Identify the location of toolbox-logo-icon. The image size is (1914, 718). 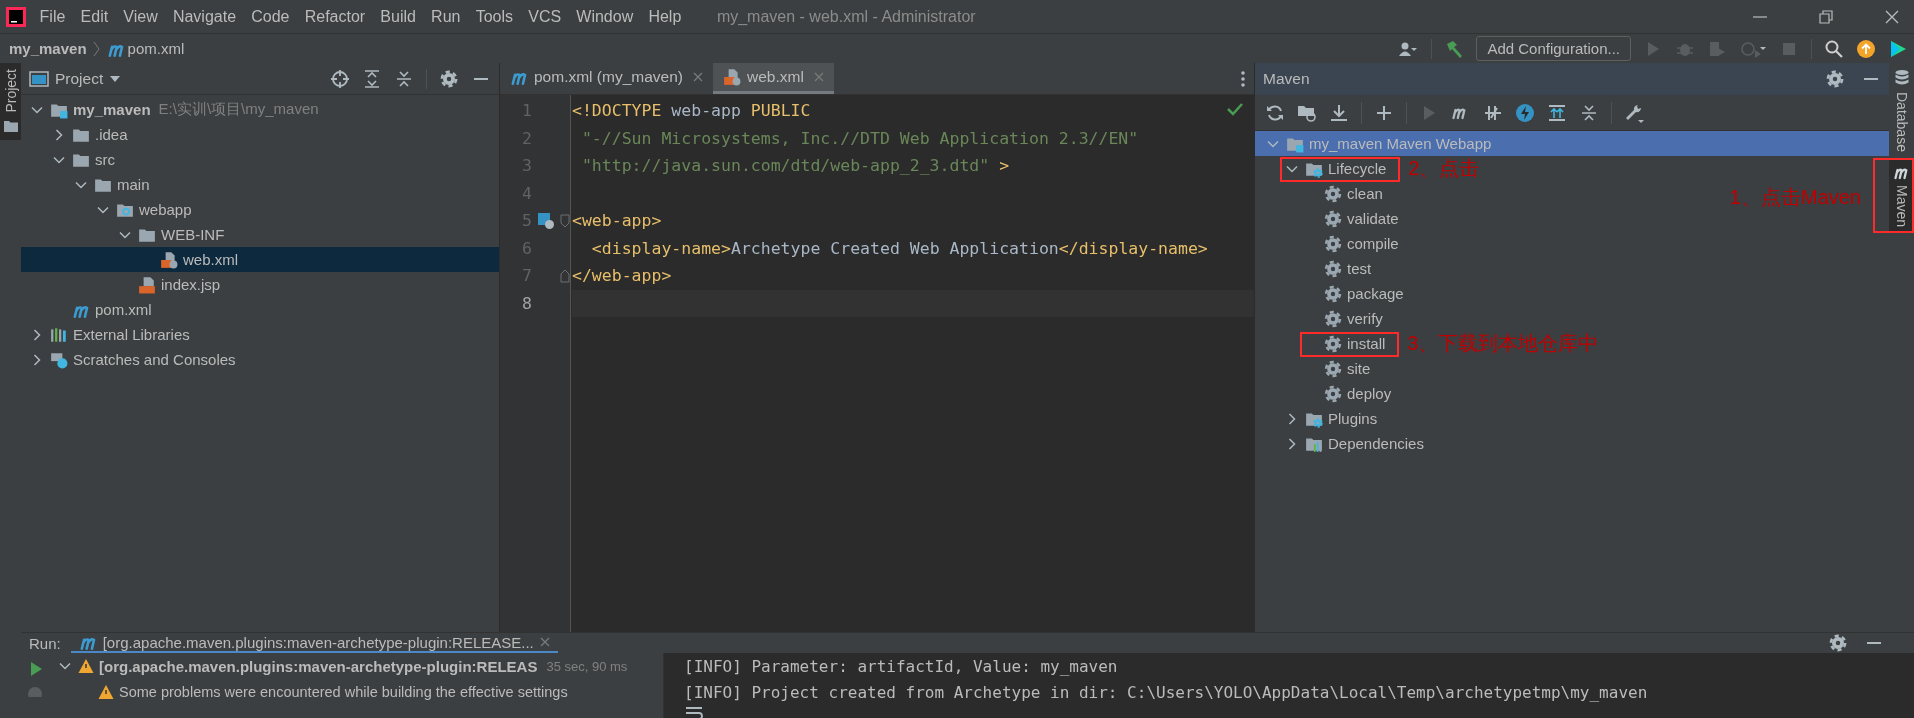
(1898, 48).